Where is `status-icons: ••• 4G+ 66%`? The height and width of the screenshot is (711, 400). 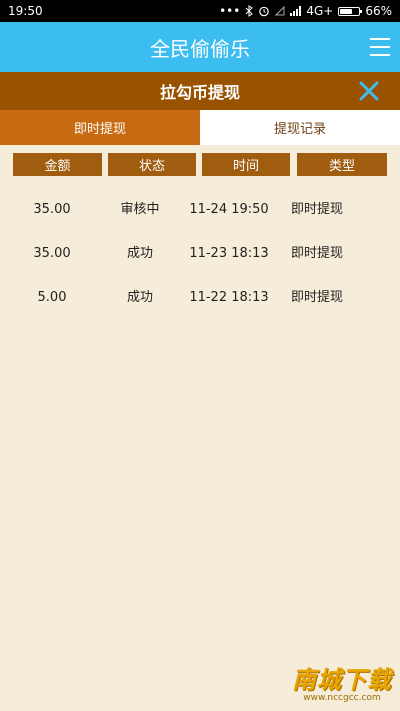 status-icons: ••• 4G+ 66% is located at coordinates (305, 11).